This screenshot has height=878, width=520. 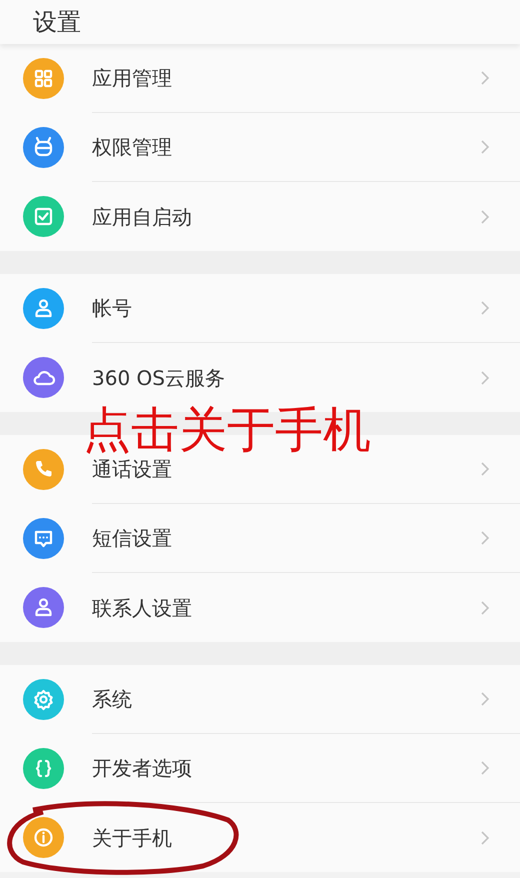 I want to click on item-label: 360 OS云服务, so click(x=159, y=378).